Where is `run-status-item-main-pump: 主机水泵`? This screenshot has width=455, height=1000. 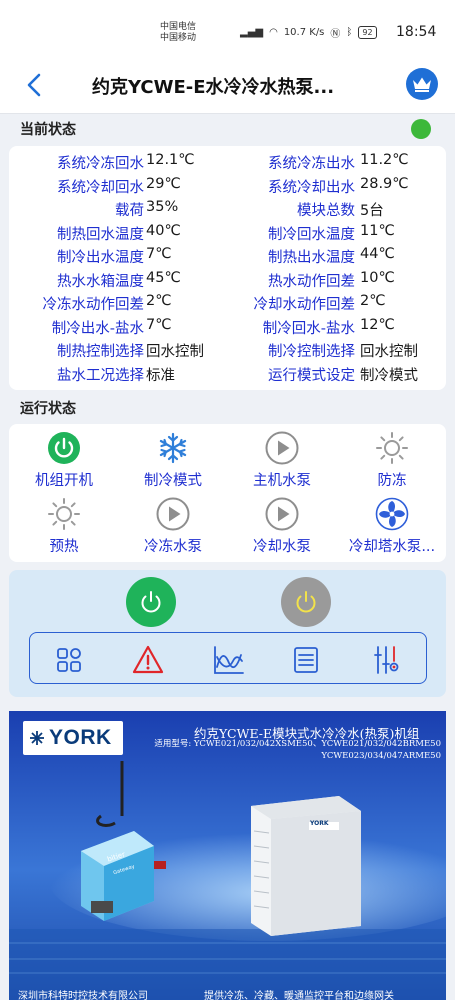
run-status-item-main-pump: 主机水泵 is located at coordinates (282, 460).